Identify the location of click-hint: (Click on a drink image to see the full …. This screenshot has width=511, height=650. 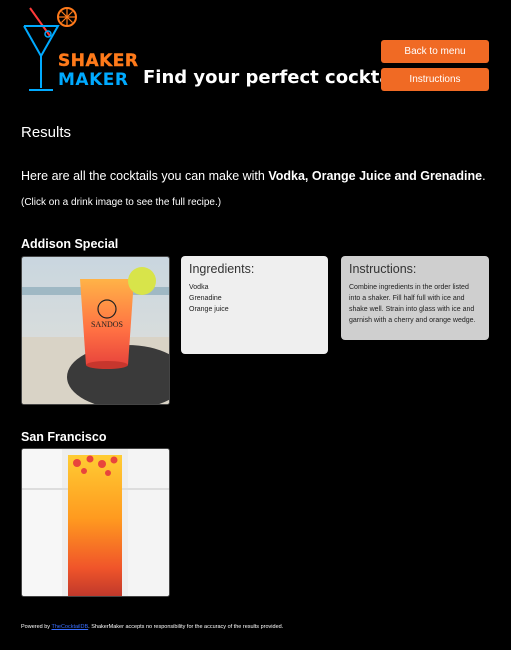
(121, 202).